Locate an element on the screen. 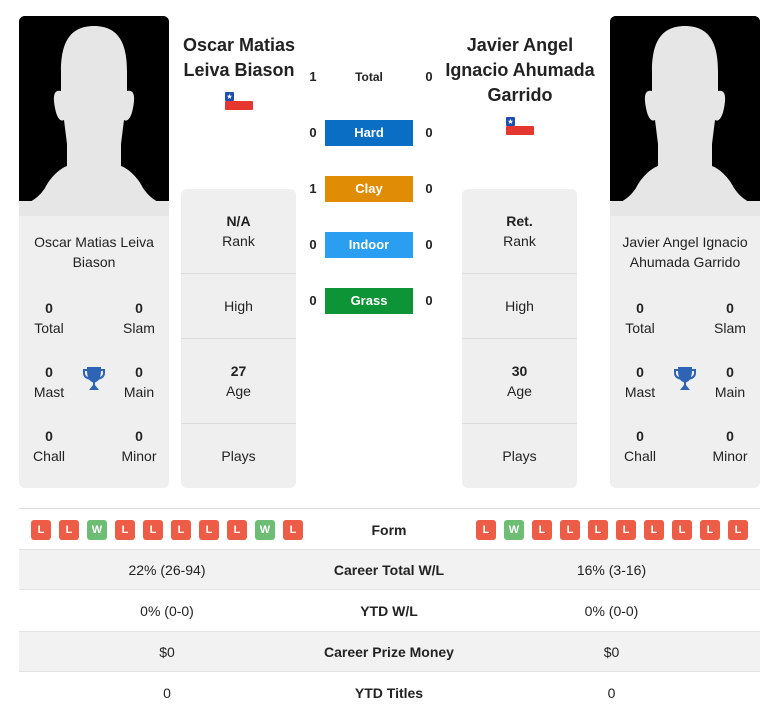 This screenshot has width=779, height=719. player2-photo is located at coordinates (685, 116).